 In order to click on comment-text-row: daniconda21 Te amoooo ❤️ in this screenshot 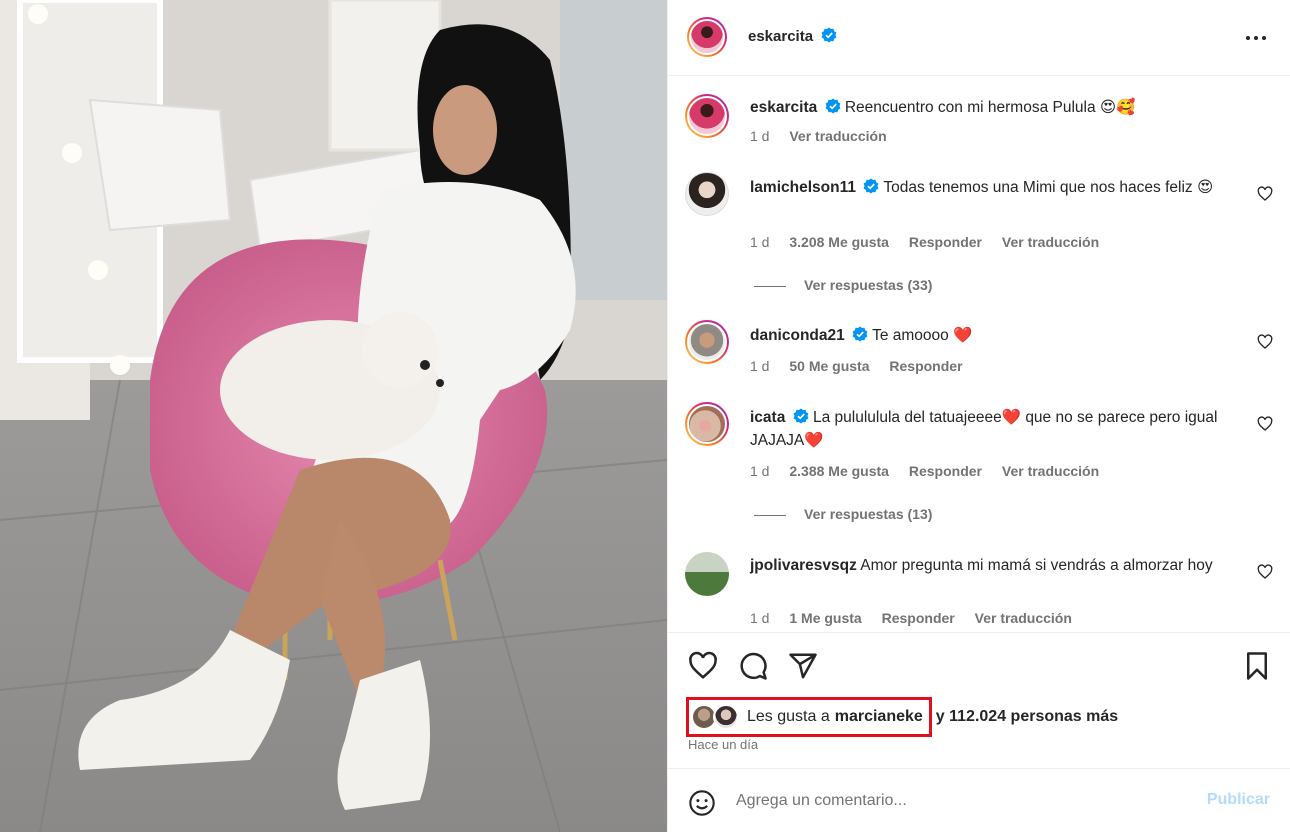, I will do `click(991, 335)`.